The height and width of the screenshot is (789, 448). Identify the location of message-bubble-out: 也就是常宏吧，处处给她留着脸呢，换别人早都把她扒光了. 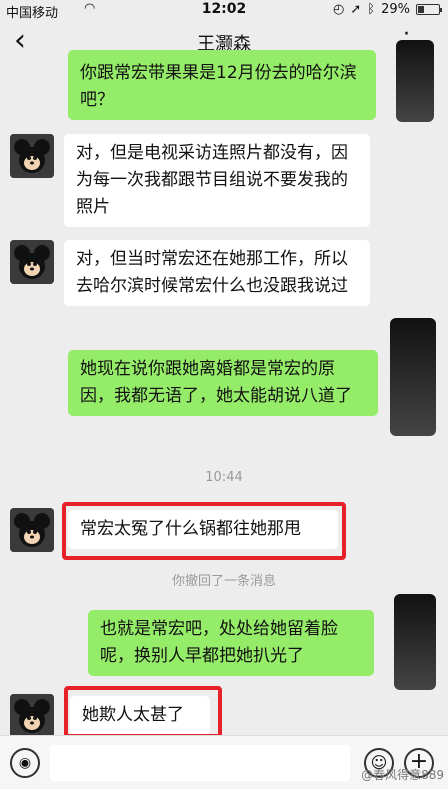
(231, 643).